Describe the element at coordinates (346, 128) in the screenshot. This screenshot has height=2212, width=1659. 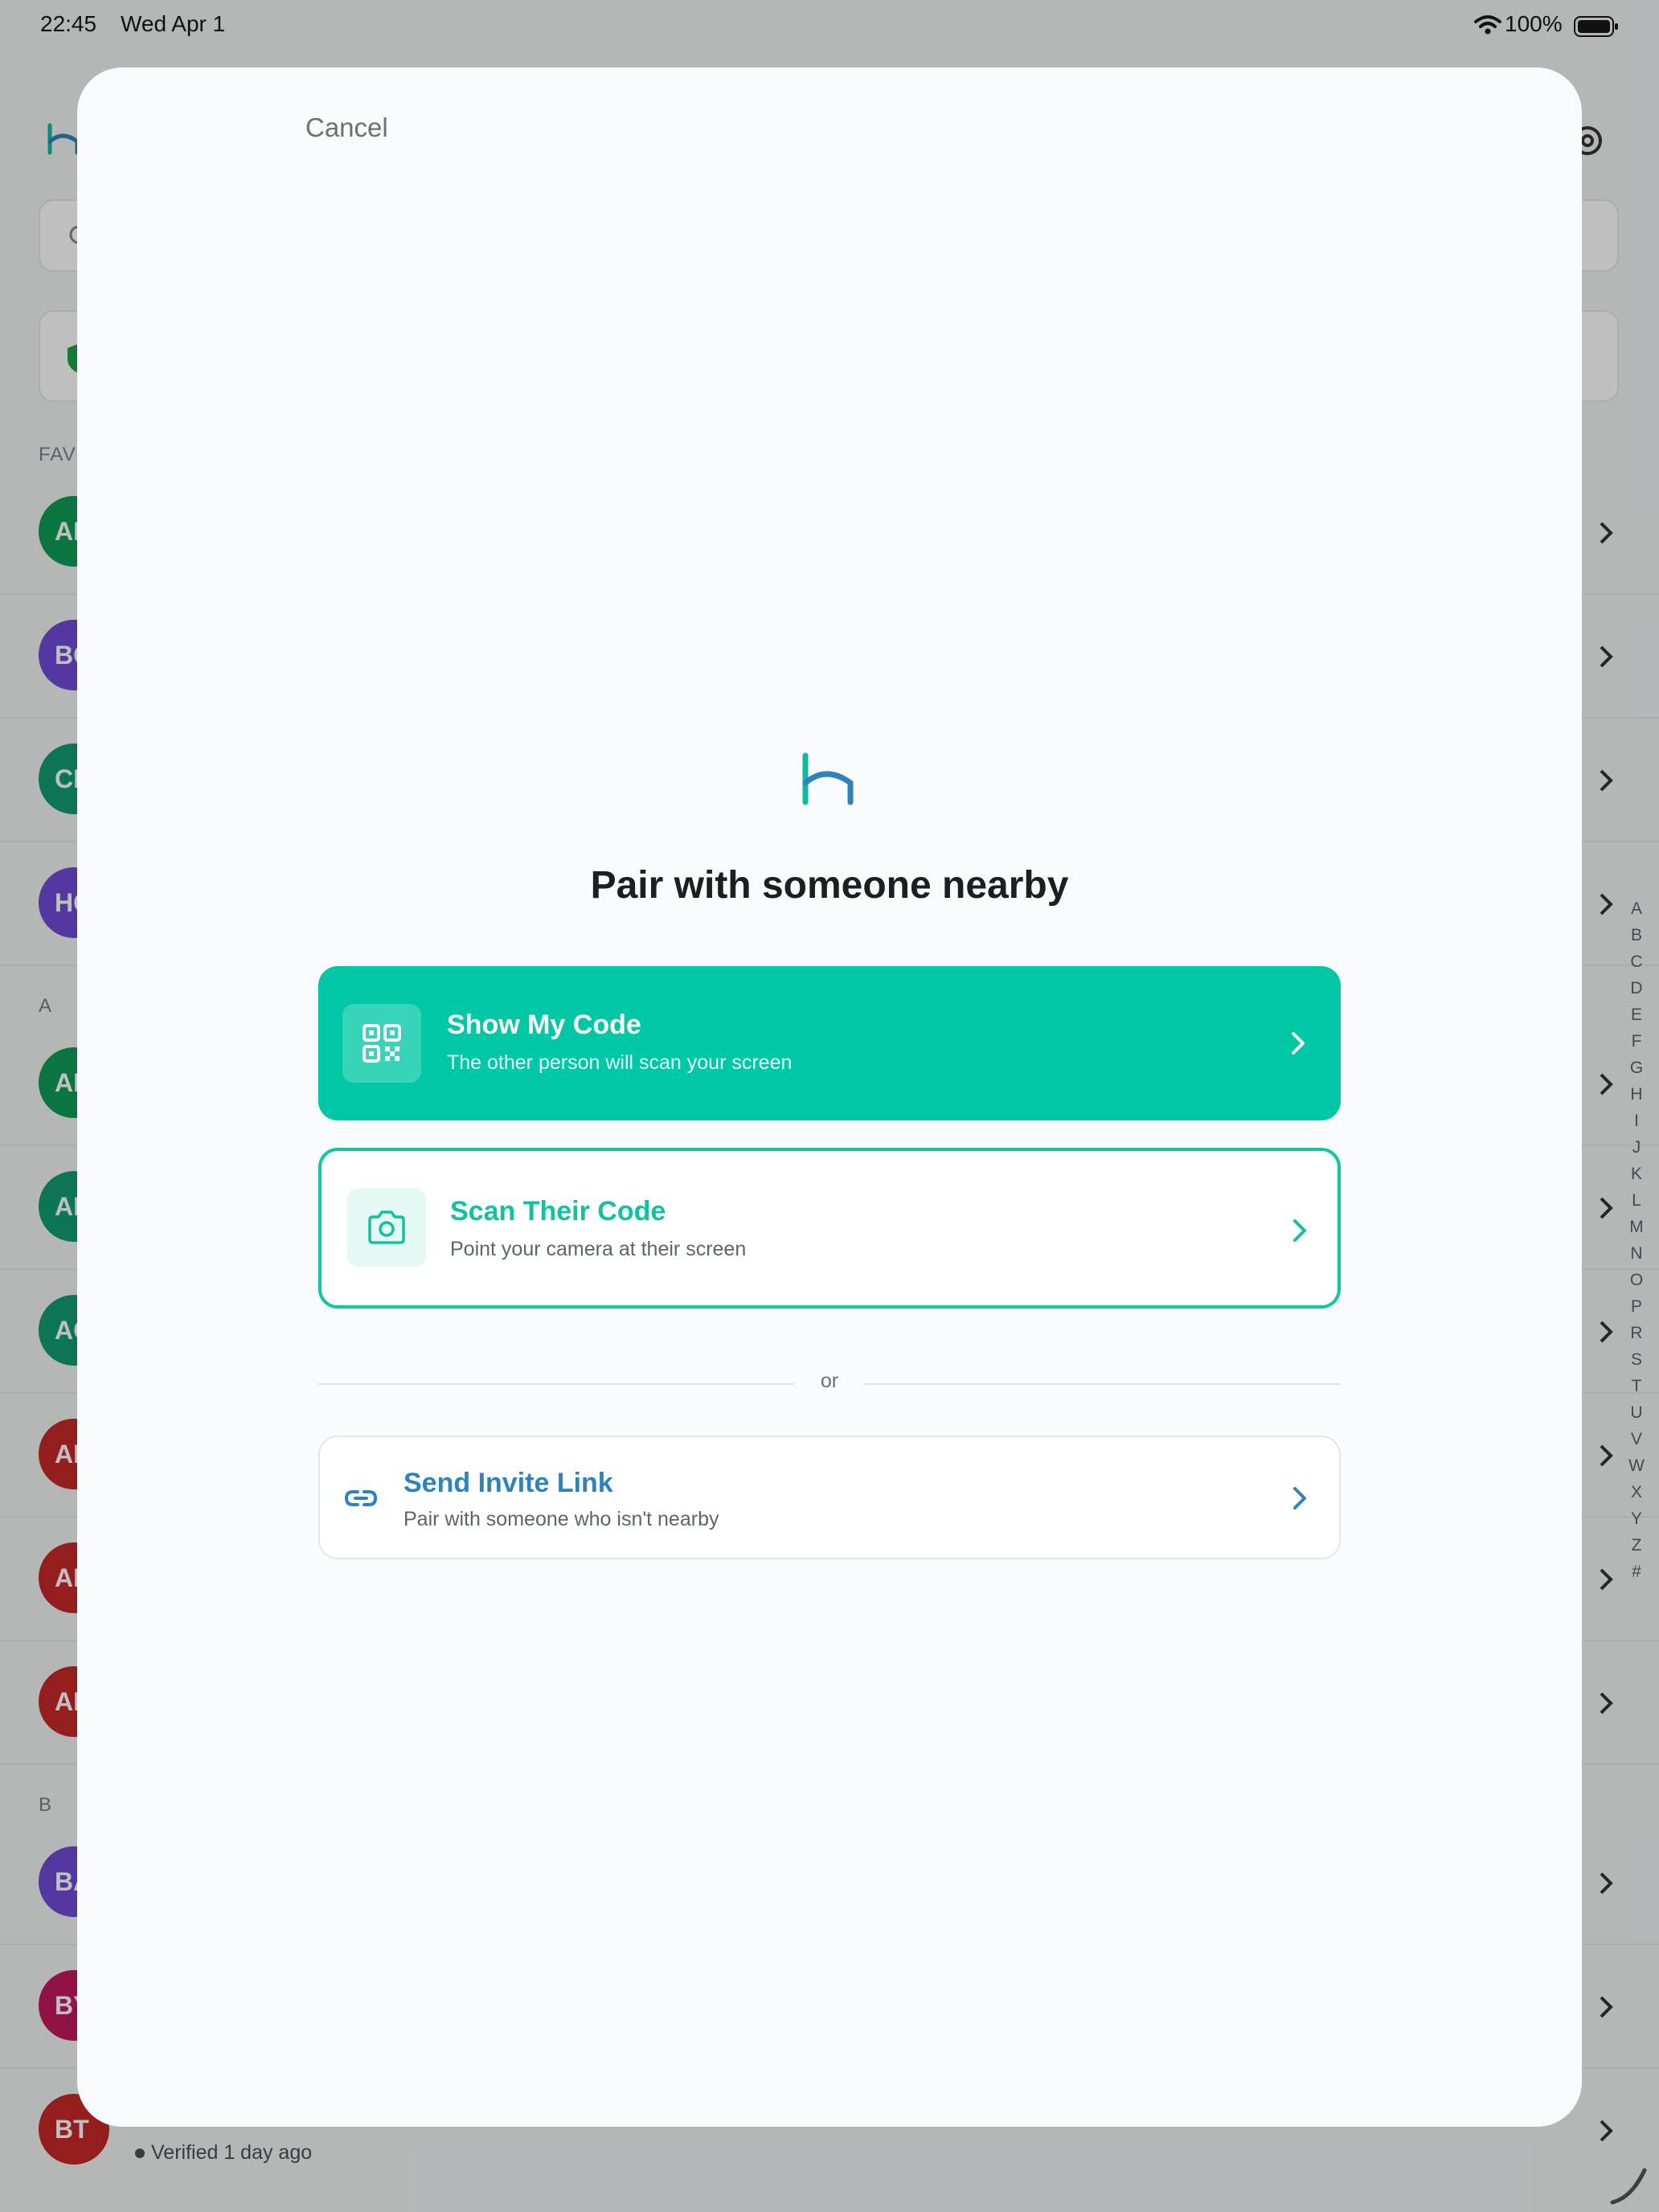
I see `cancel-button: Cancel` at that location.